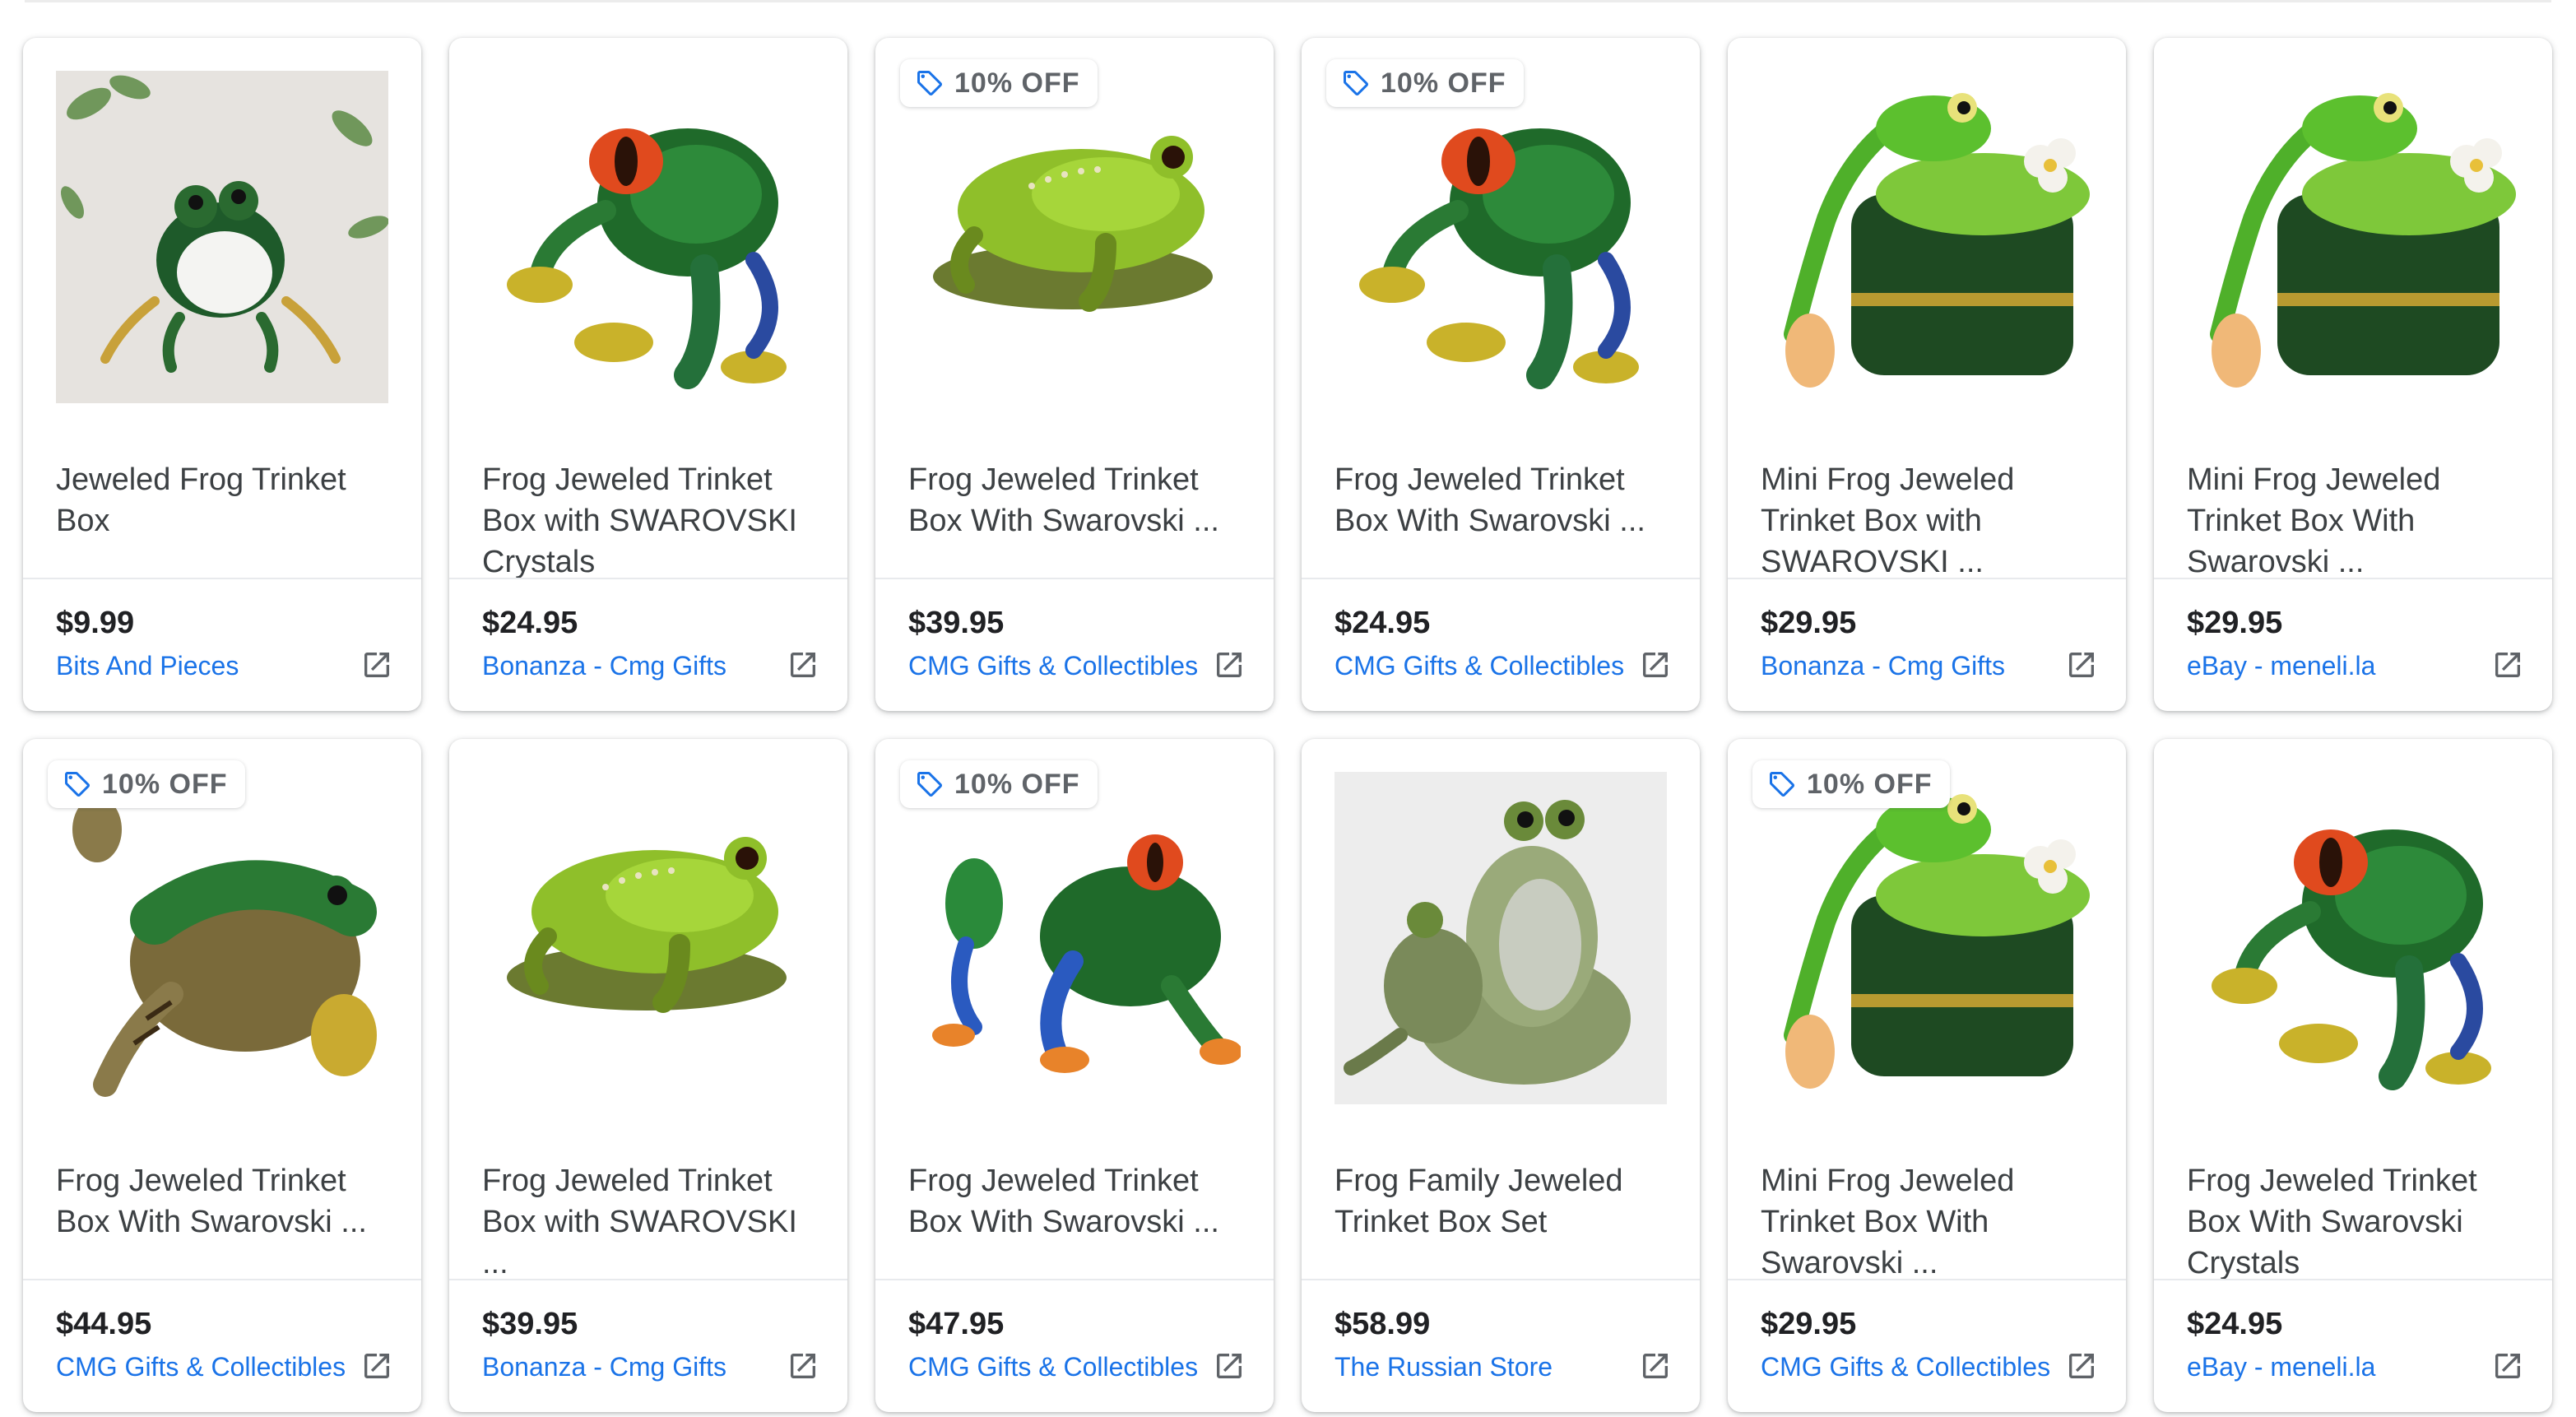 The width and height of the screenshot is (2576, 1417). What do you see at coordinates (96, 623) in the screenshot?
I see `product-price: $9.99` at bounding box center [96, 623].